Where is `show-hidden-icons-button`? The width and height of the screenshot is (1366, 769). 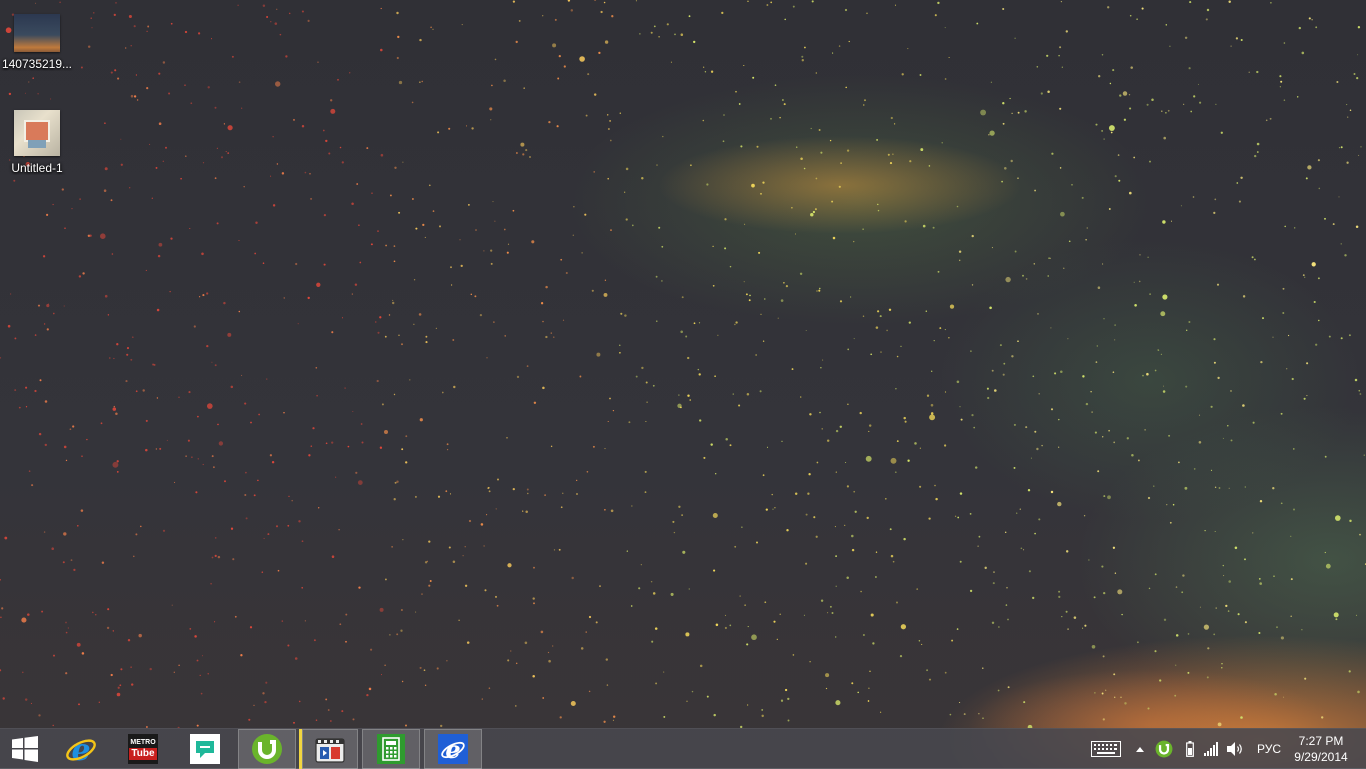
show-hidden-icons-button is located at coordinates (1140, 749).